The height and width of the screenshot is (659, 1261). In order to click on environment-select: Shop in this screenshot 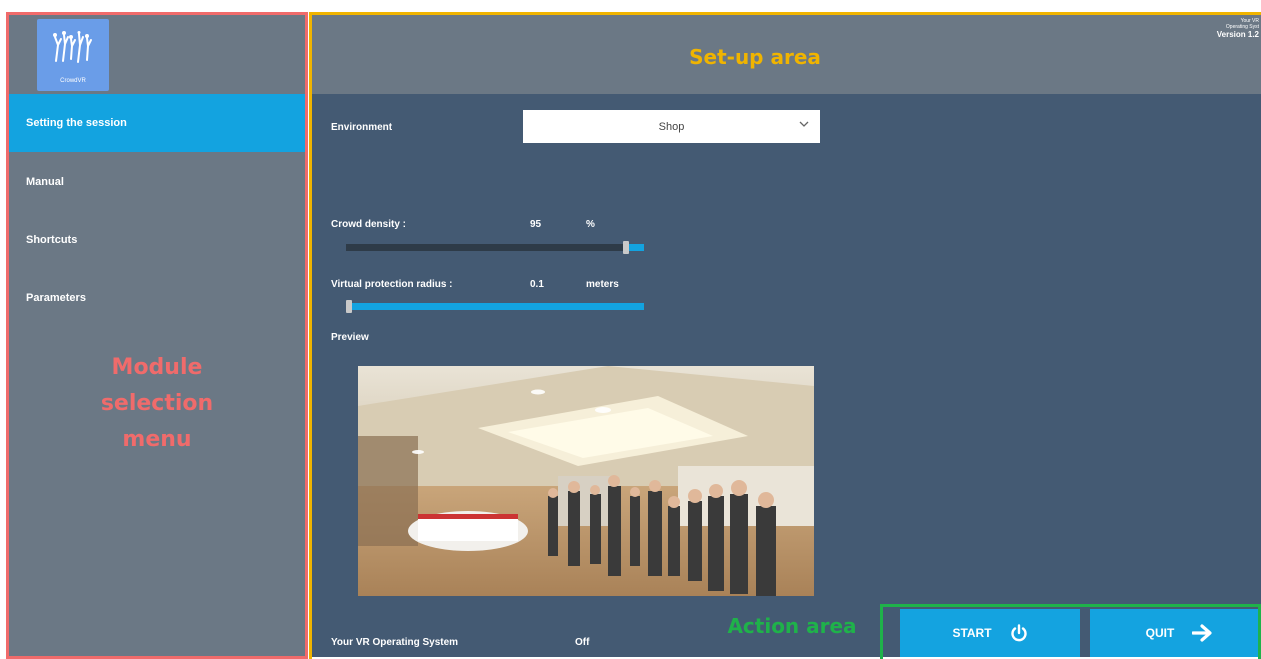, I will do `click(671, 126)`.